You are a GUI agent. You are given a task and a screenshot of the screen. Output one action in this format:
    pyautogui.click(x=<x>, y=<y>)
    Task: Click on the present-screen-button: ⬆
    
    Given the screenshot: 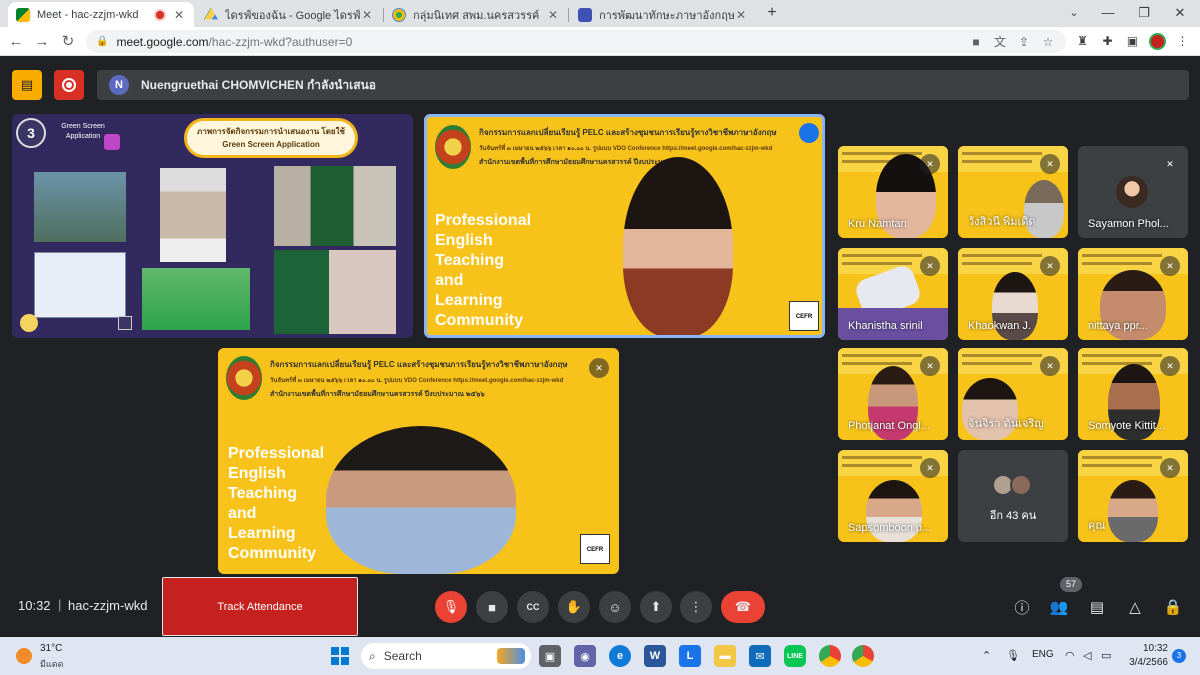 What is the action you would take?
    pyautogui.click(x=656, y=607)
    